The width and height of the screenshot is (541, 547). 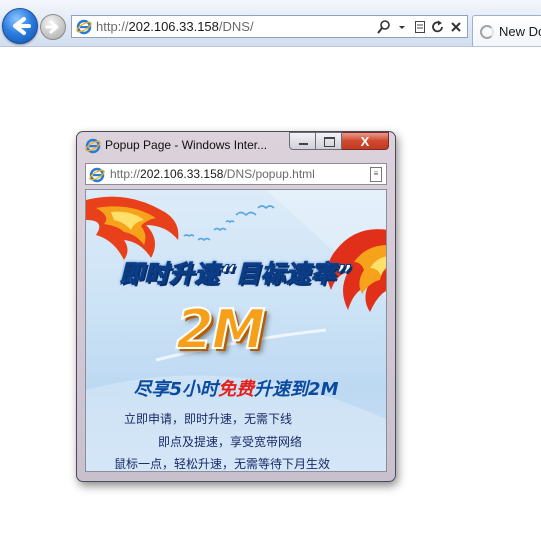 I want to click on window-controls: X, so click(x=339, y=141).